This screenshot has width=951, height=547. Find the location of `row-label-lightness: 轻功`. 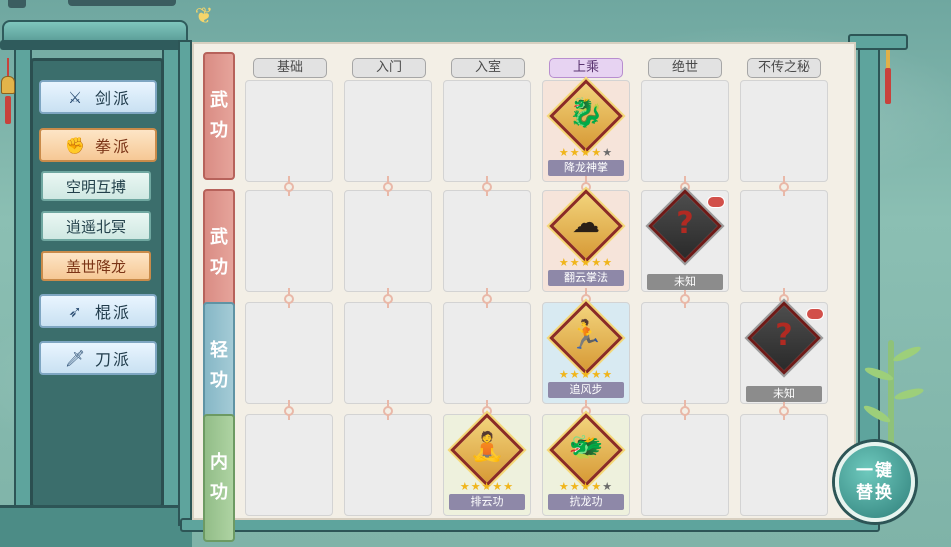

row-label-lightness: 轻功 is located at coordinates (219, 366).